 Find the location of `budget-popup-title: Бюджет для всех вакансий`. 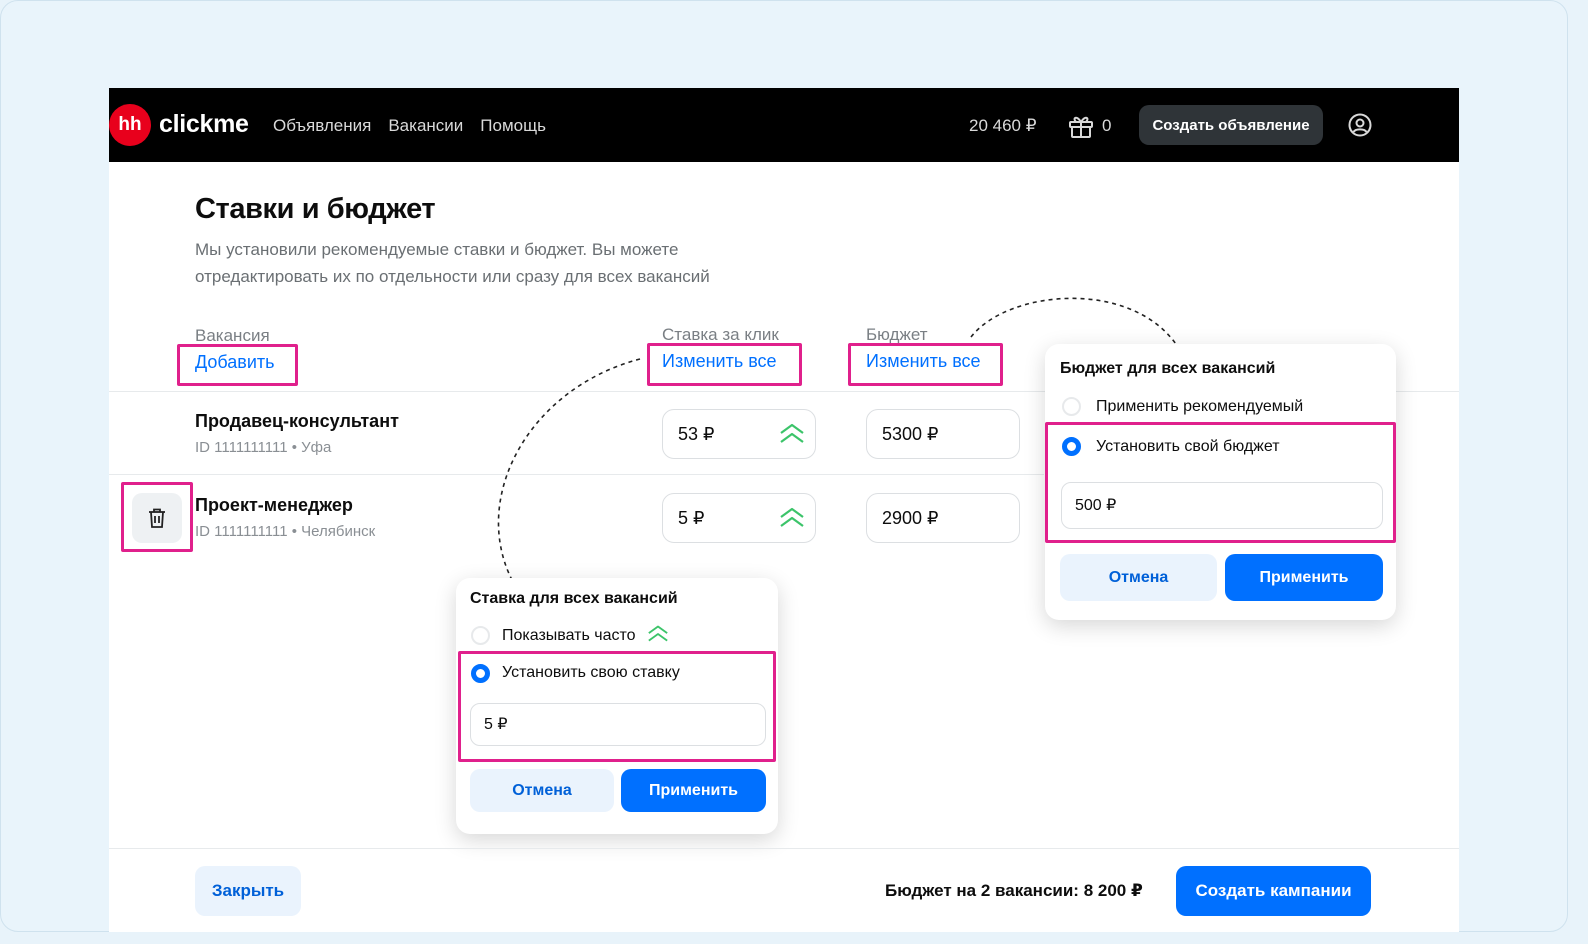

budget-popup-title: Бюджет для всех вакансий is located at coordinates (1168, 368).